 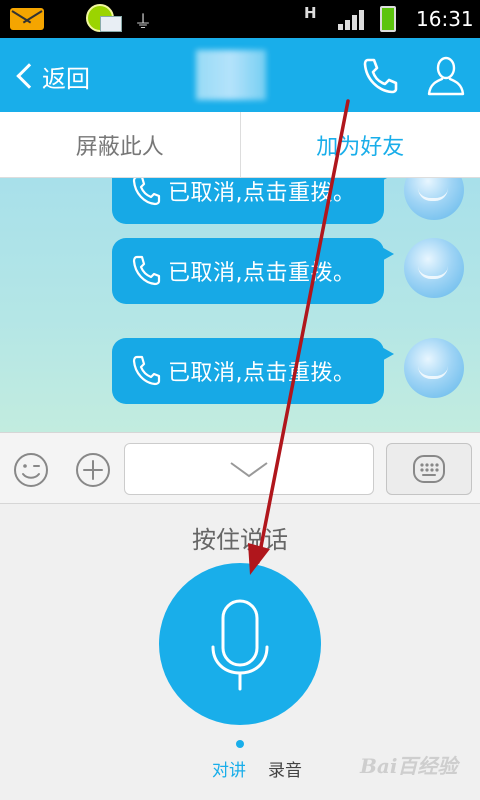 I want to click on microphone-icon, so click(x=240, y=645).